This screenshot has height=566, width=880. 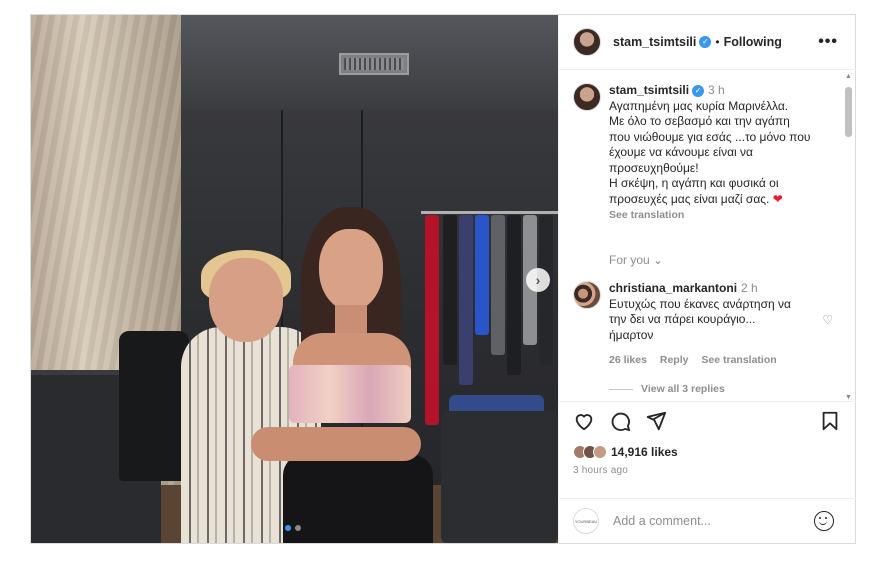 I want to click on post-header: stam_tsimtsili ✓ • Following •••, so click(x=707, y=42).